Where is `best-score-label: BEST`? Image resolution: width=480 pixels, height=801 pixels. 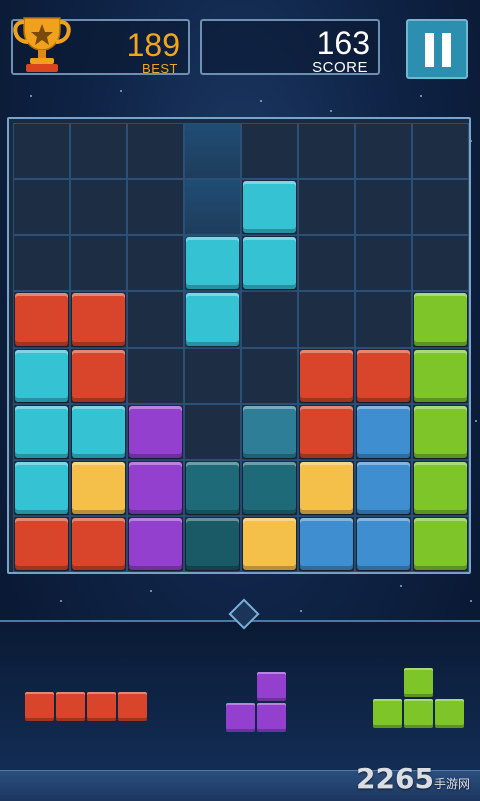 best-score-label: BEST is located at coordinates (160, 68).